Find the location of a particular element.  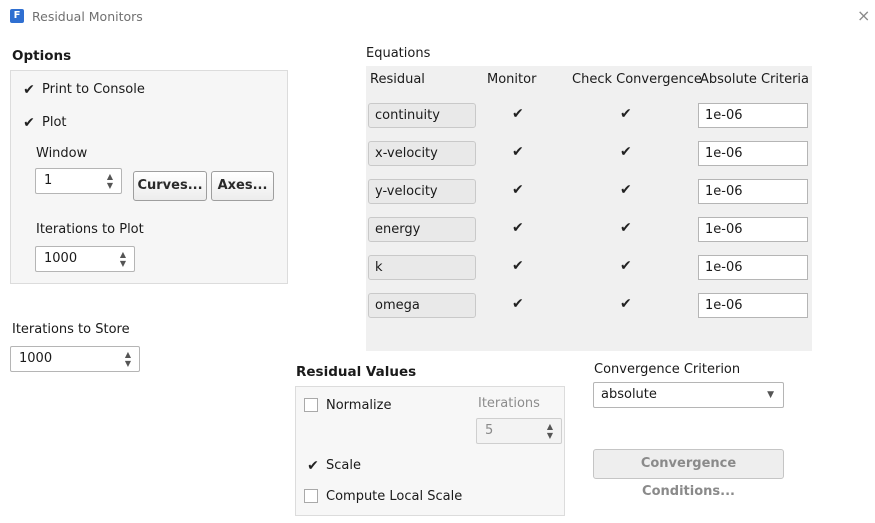

window-number-value: 1 is located at coordinates (48, 180).